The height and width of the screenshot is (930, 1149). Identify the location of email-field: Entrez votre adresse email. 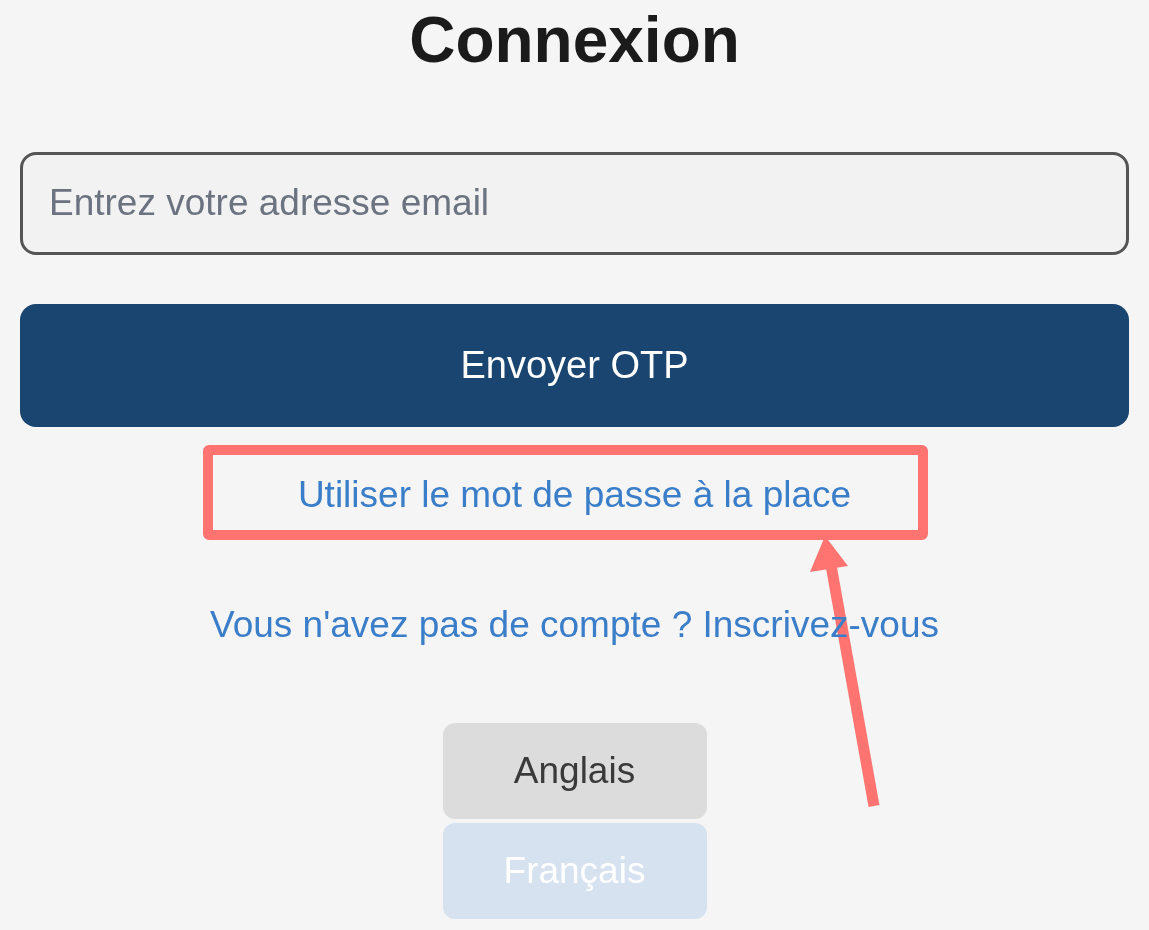
(574, 203).